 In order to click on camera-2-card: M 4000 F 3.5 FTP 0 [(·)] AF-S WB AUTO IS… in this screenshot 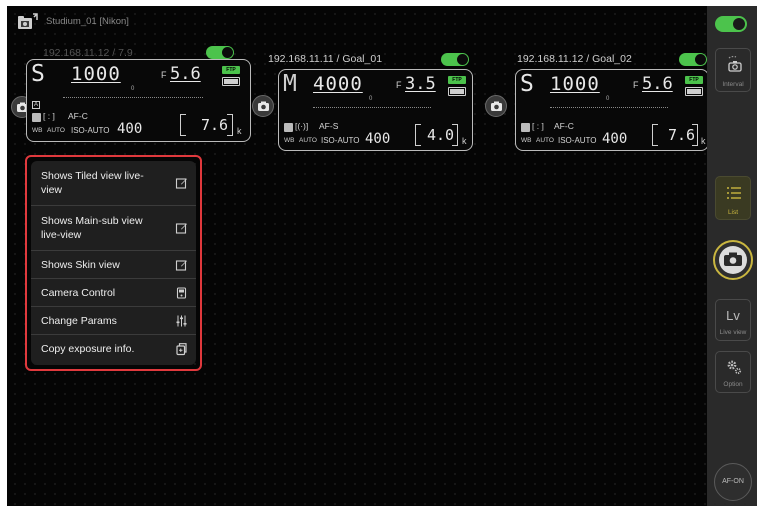, I will do `click(375, 110)`.